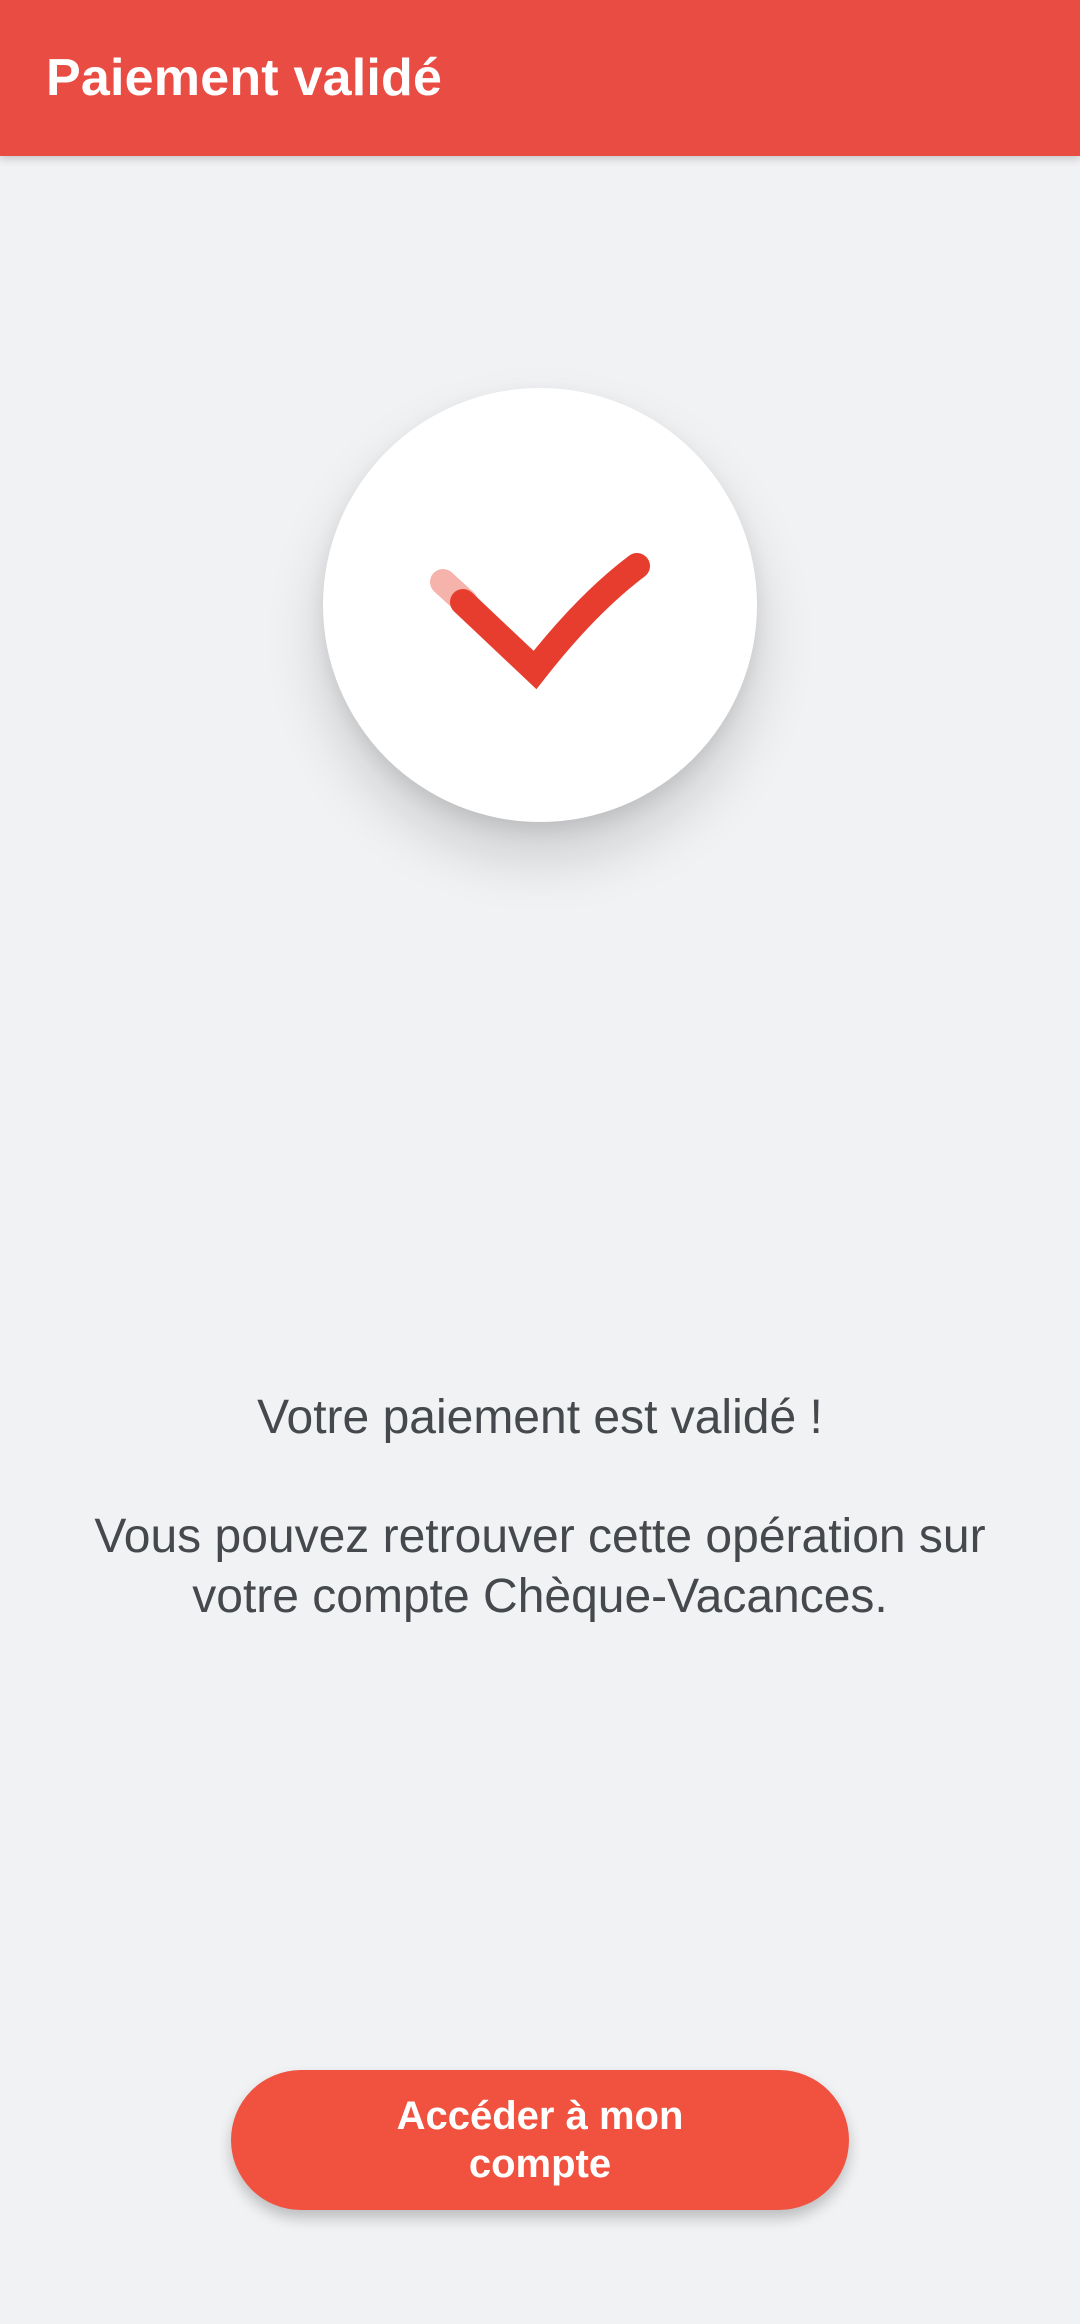  Describe the element at coordinates (540, 78) in the screenshot. I see `app-bar: Paiement validé` at that location.